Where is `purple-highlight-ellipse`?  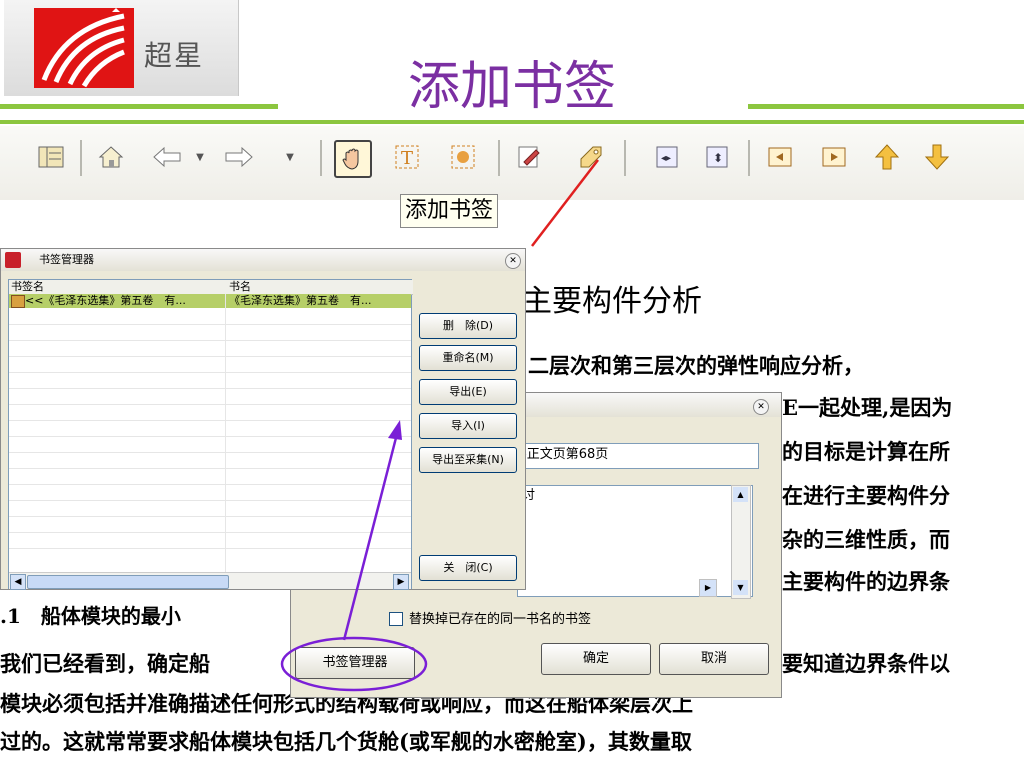 purple-highlight-ellipse is located at coordinates (354, 664).